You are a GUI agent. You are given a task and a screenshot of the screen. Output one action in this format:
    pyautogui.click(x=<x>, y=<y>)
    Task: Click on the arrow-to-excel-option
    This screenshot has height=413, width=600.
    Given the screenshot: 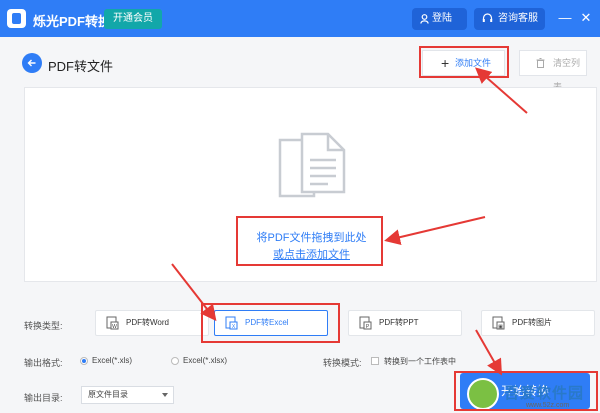 What is the action you would take?
    pyautogui.click(x=194, y=292)
    